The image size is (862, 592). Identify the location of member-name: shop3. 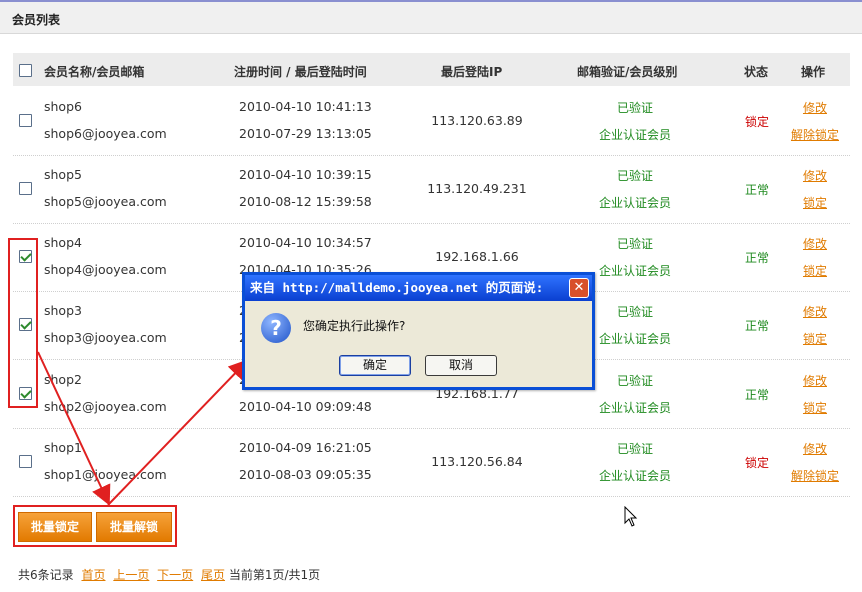
(63, 310).